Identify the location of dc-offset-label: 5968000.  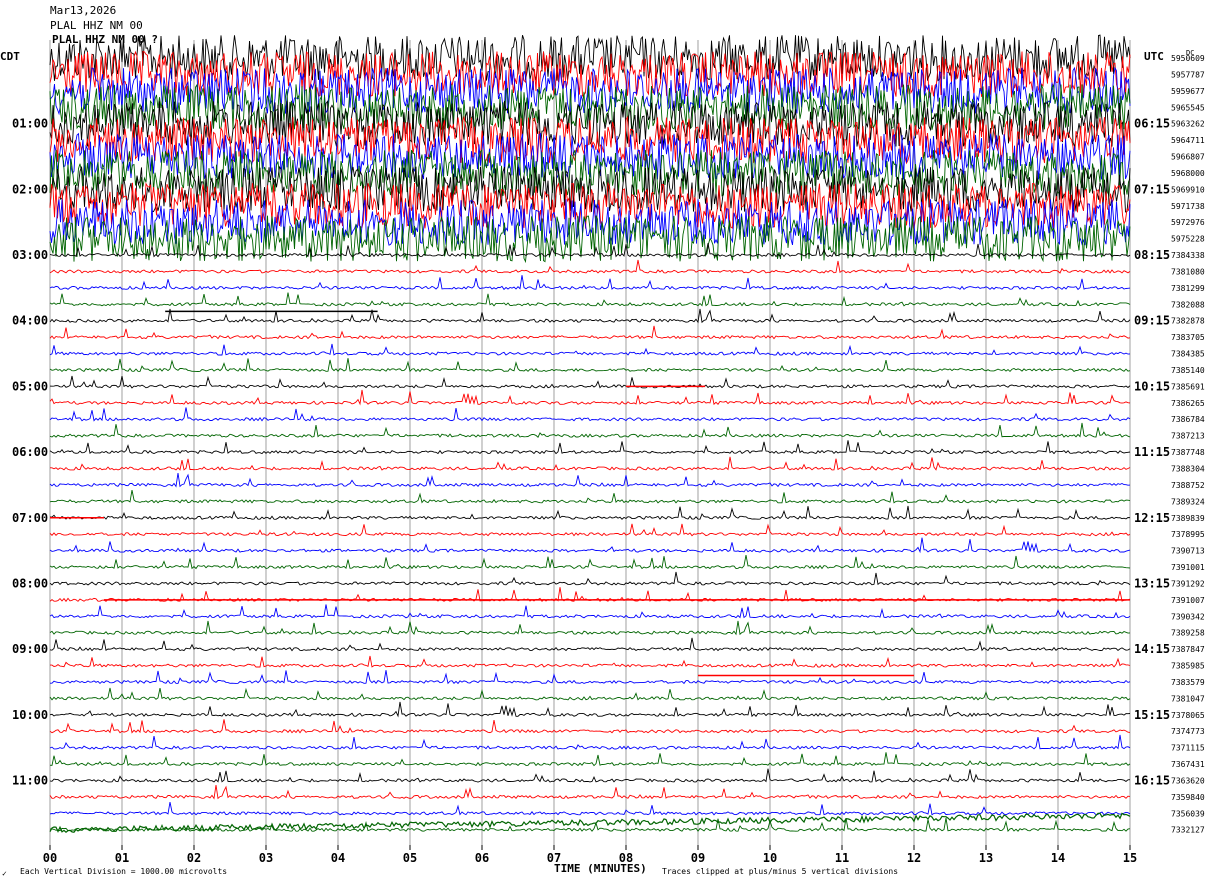
(1188, 173).